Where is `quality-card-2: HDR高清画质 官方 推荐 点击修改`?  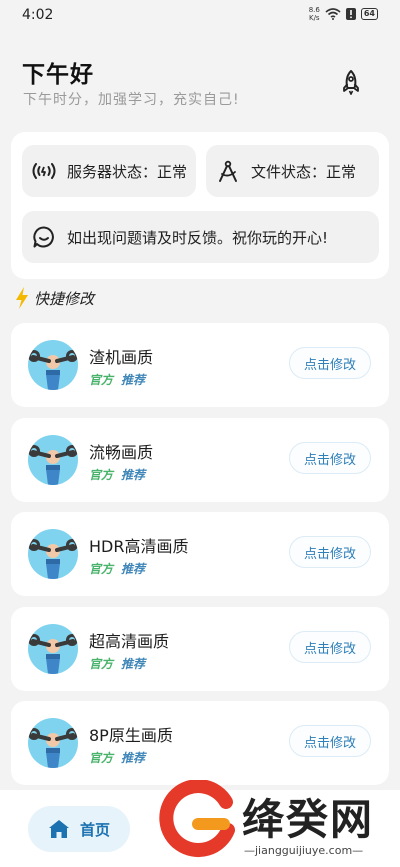
quality-card-2: HDR高清画质 官方 推荐 点击修改 is located at coordinates (200, 554).